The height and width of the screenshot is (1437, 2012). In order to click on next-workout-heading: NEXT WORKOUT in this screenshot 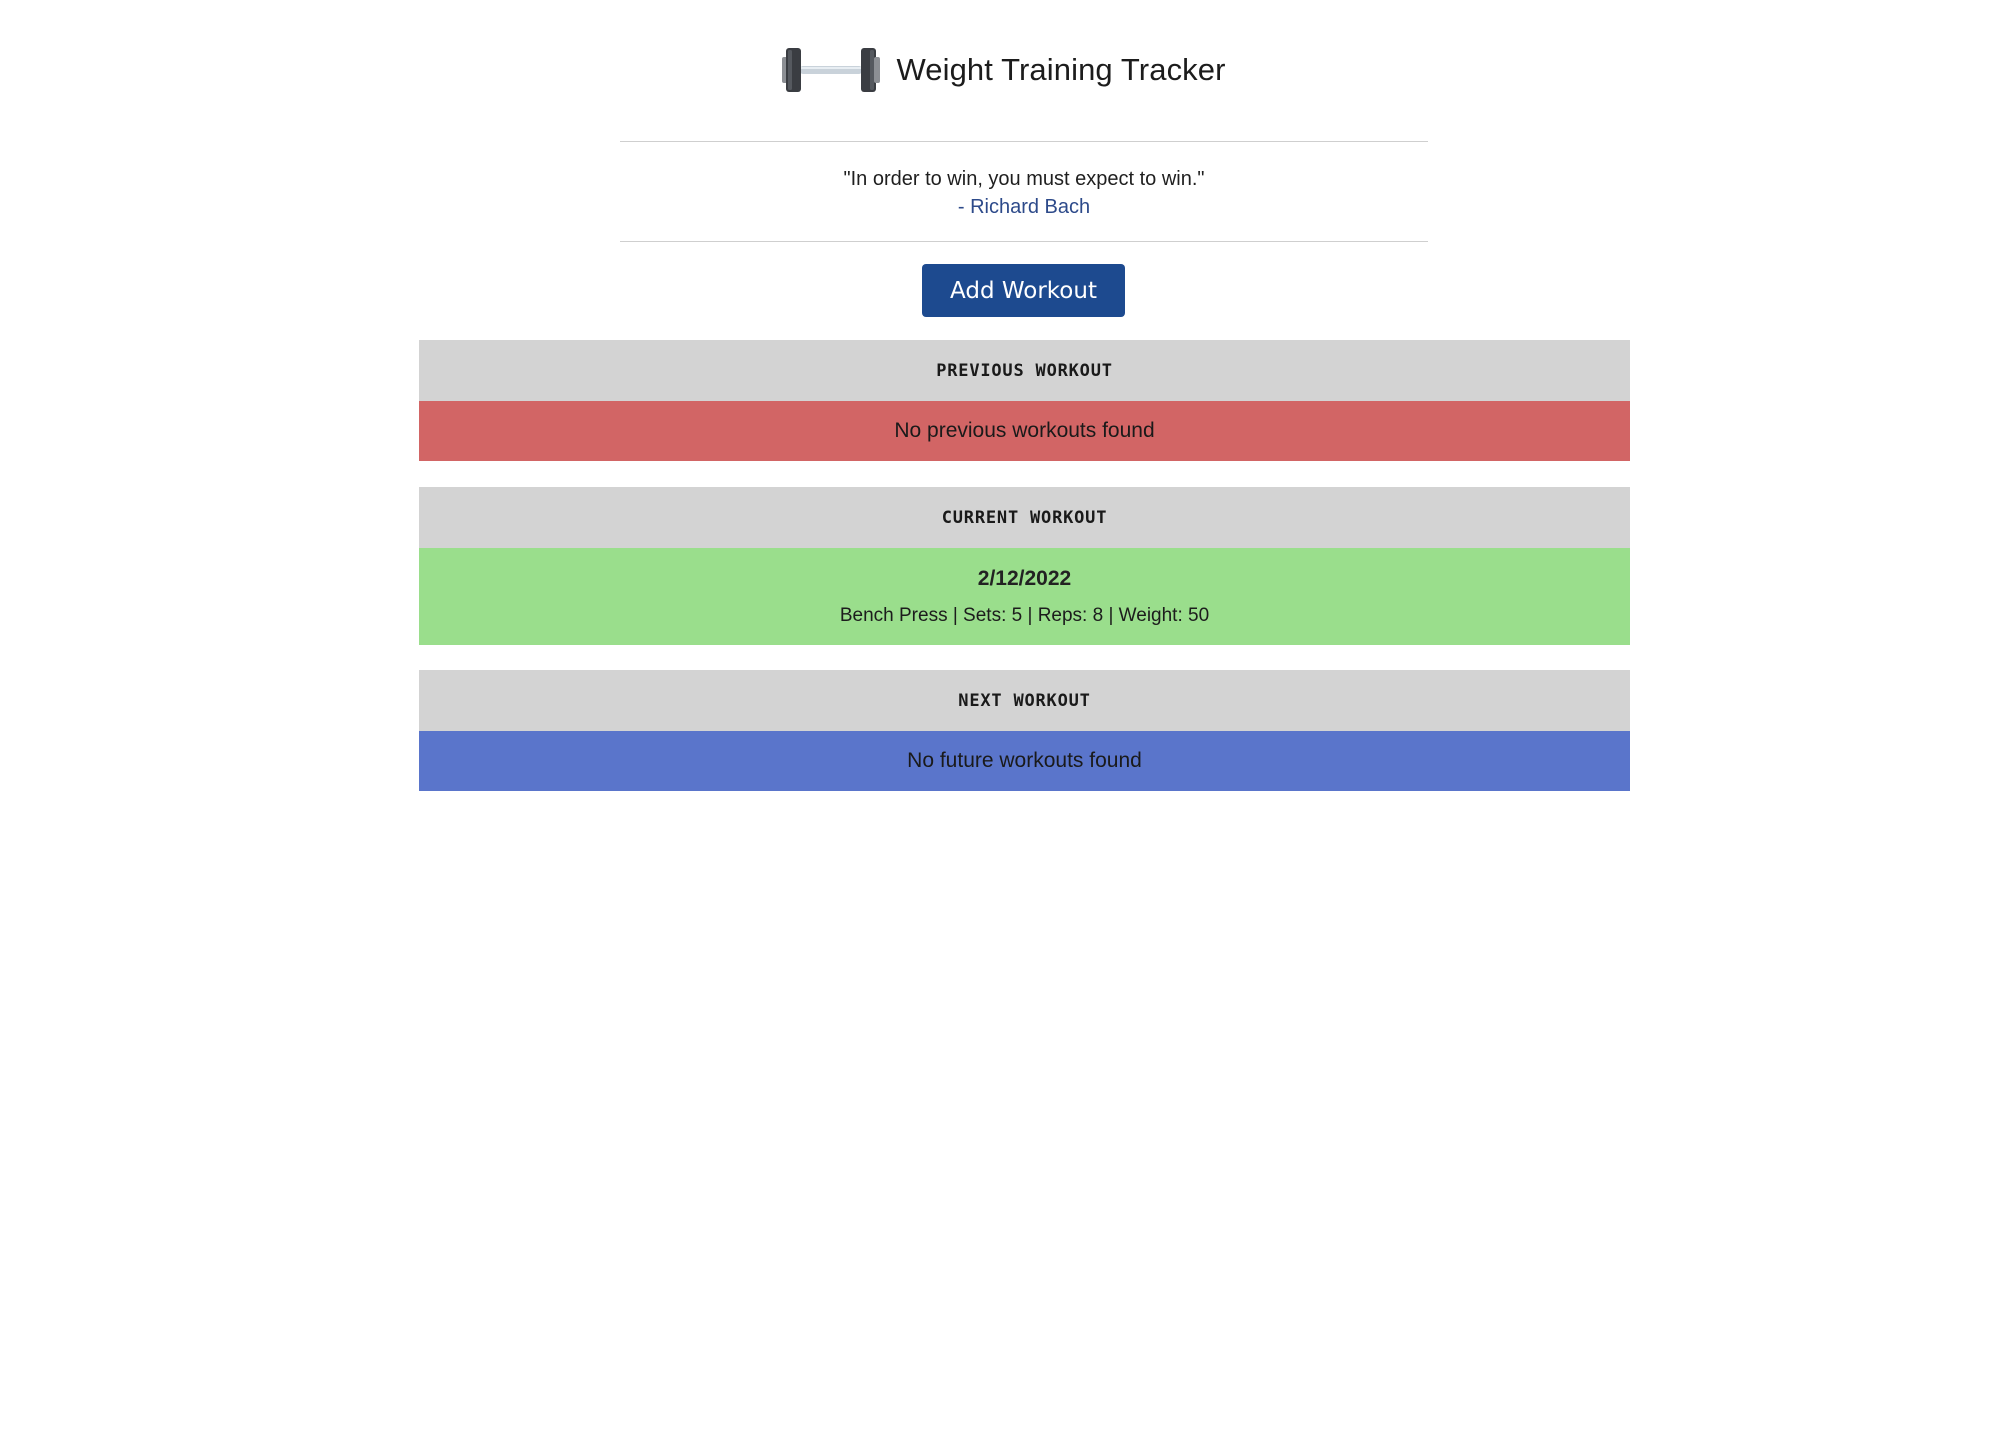, I will do `click(1024, 700)`.